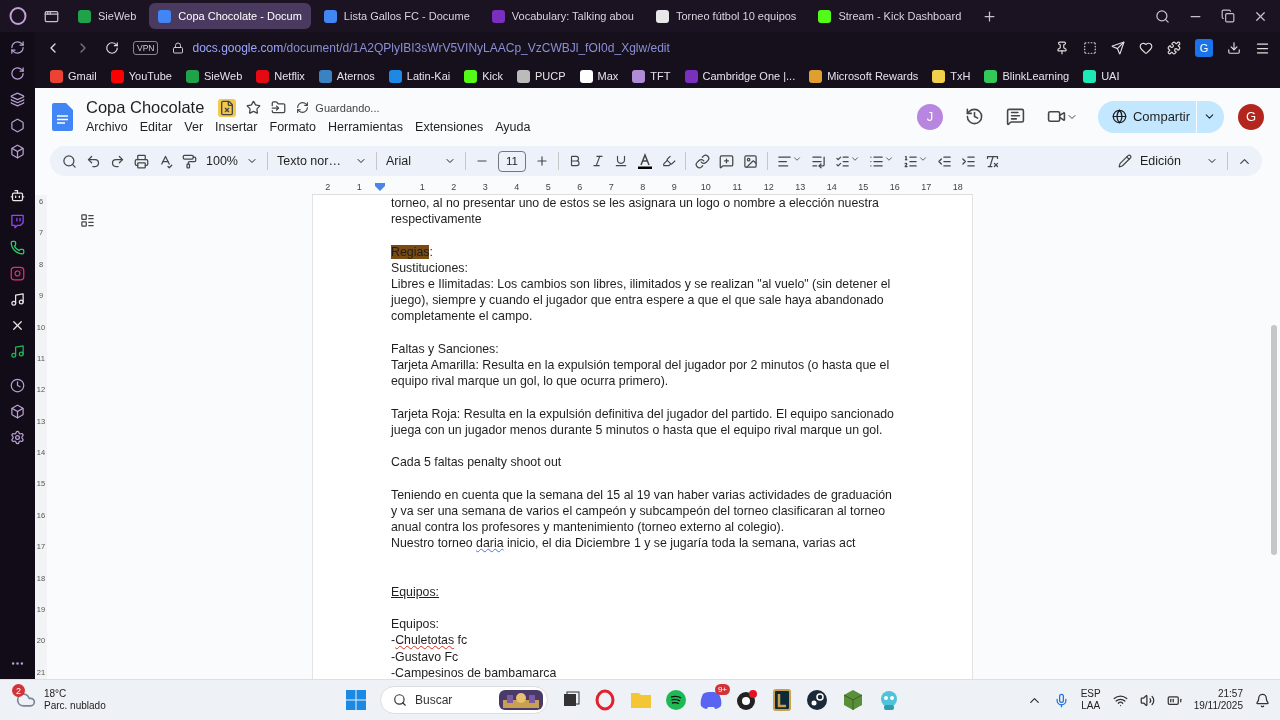 The height and width of the screenshot is (720, 1280). I want to click on whatsapp-icon, so click(17, 247).